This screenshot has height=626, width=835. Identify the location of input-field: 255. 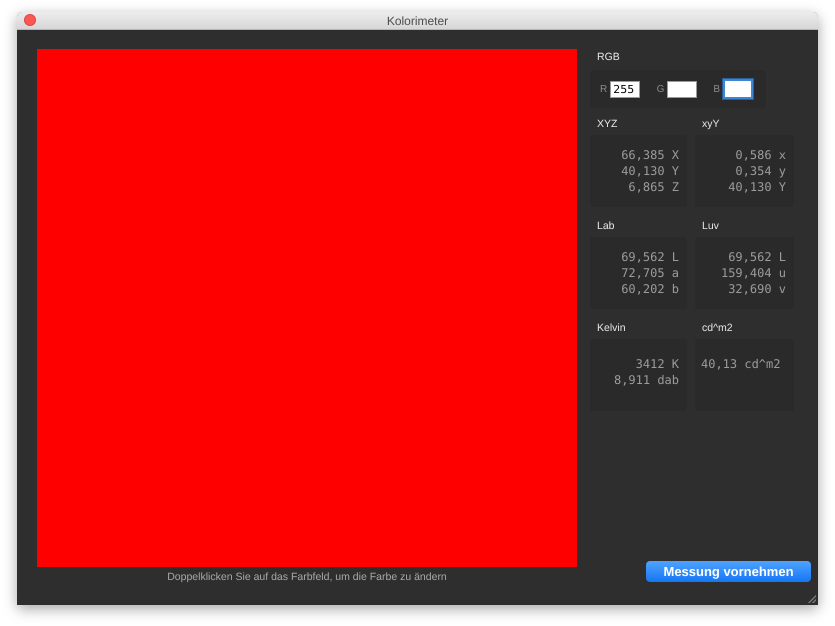
(625, 89).